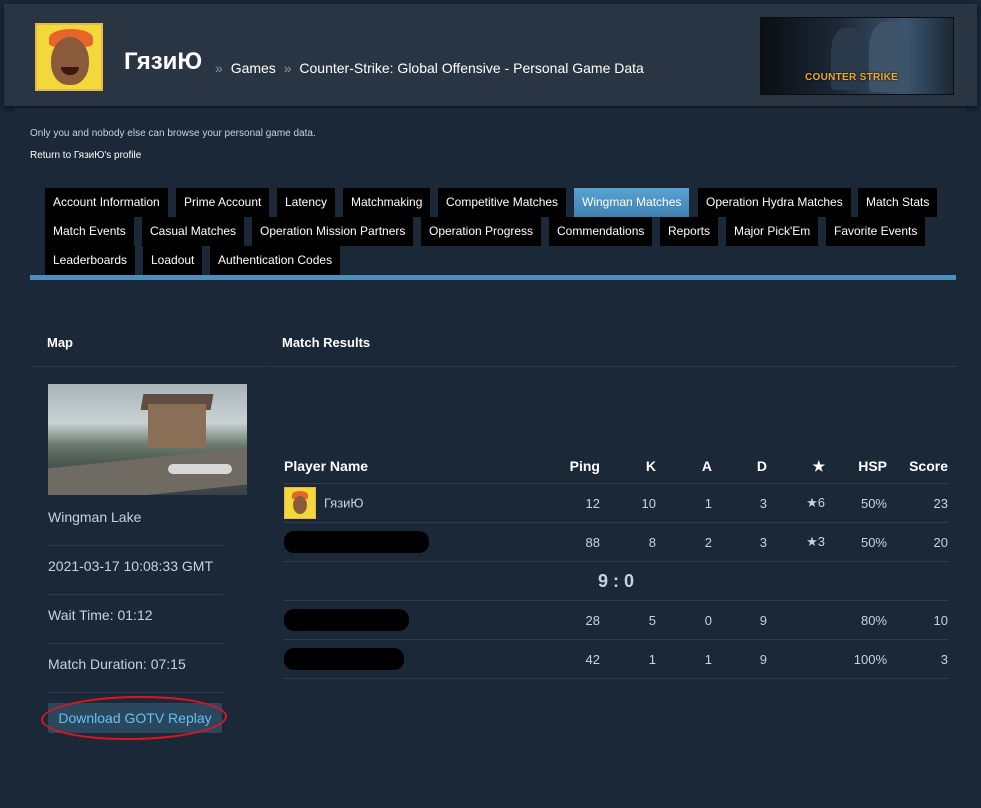 Image resolution: width=981 pixels, height=808 pixels. I want to click on stat-score: 23, so click(917, 503).